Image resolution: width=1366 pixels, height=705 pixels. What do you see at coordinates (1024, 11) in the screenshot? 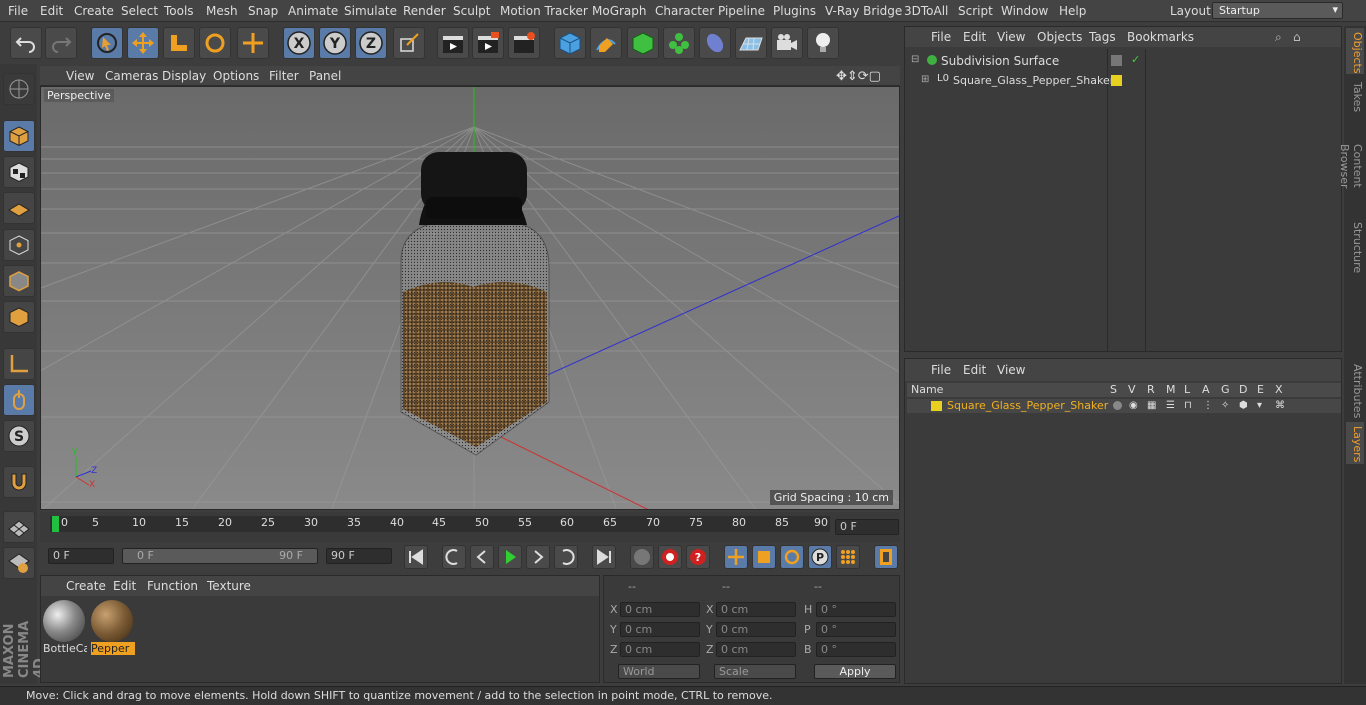
I see `menu-window: Window` at bounding box center [1024, 11].